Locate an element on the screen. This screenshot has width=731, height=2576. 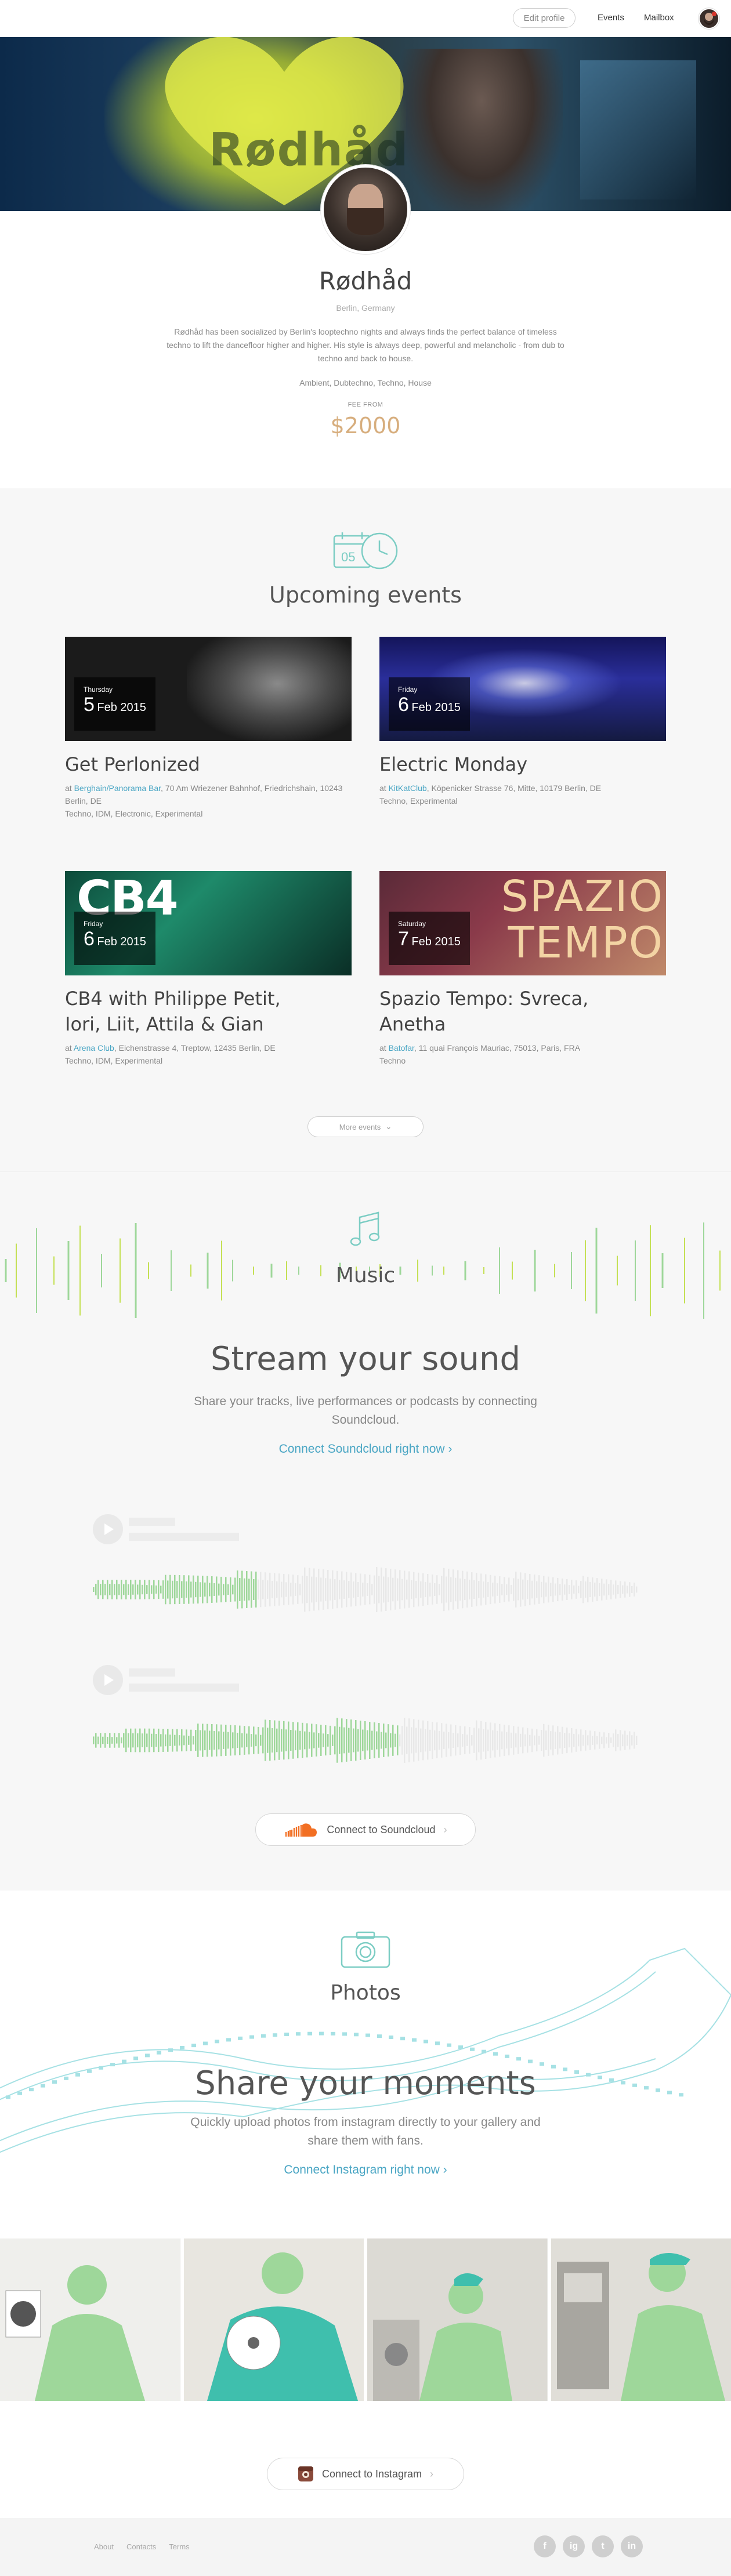
event-title: Electric Monday is located at coordinates (522, 764).